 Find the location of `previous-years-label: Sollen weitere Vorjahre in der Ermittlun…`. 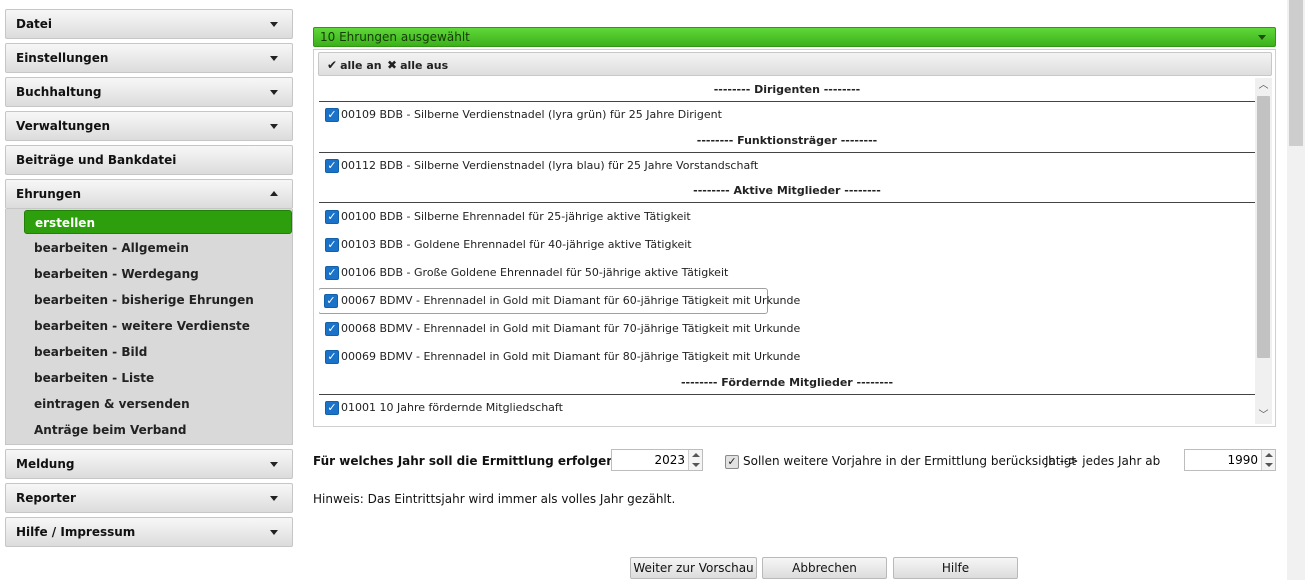

previous-years-label: Sollen weitere Vorjahre in der Ermittlun… is located at coordinates (910, 461).